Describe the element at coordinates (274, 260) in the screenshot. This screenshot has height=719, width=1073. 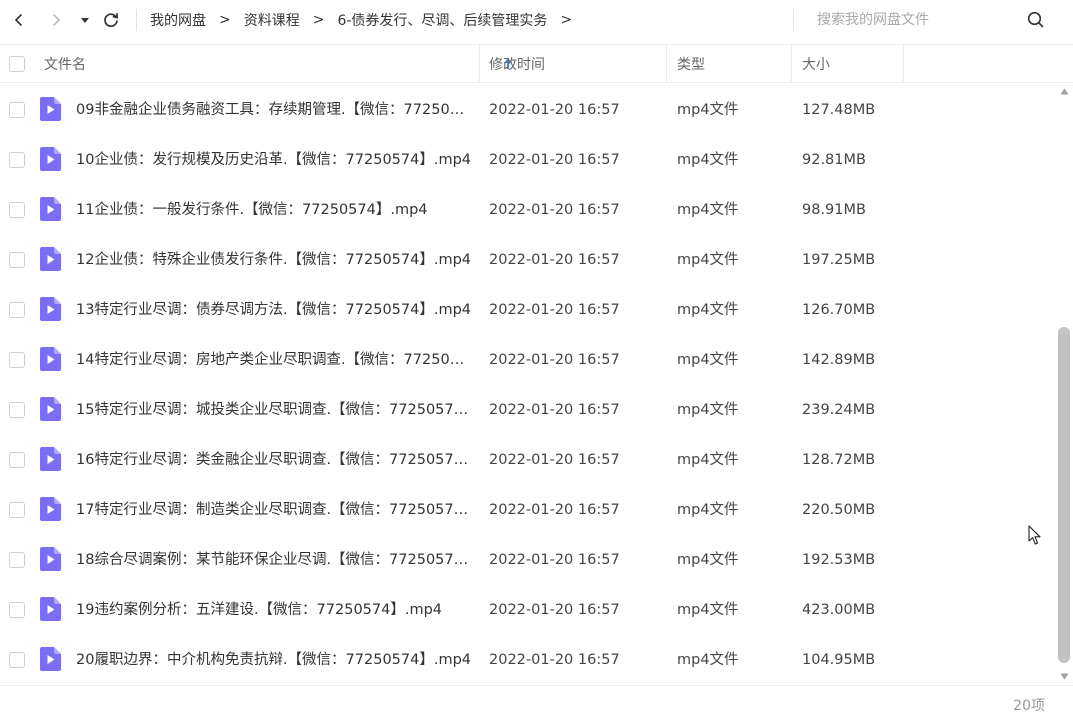
I see `file-name: 12企业债：特殊企业债发行条件.【微信：77250574】.mp4` at that location.